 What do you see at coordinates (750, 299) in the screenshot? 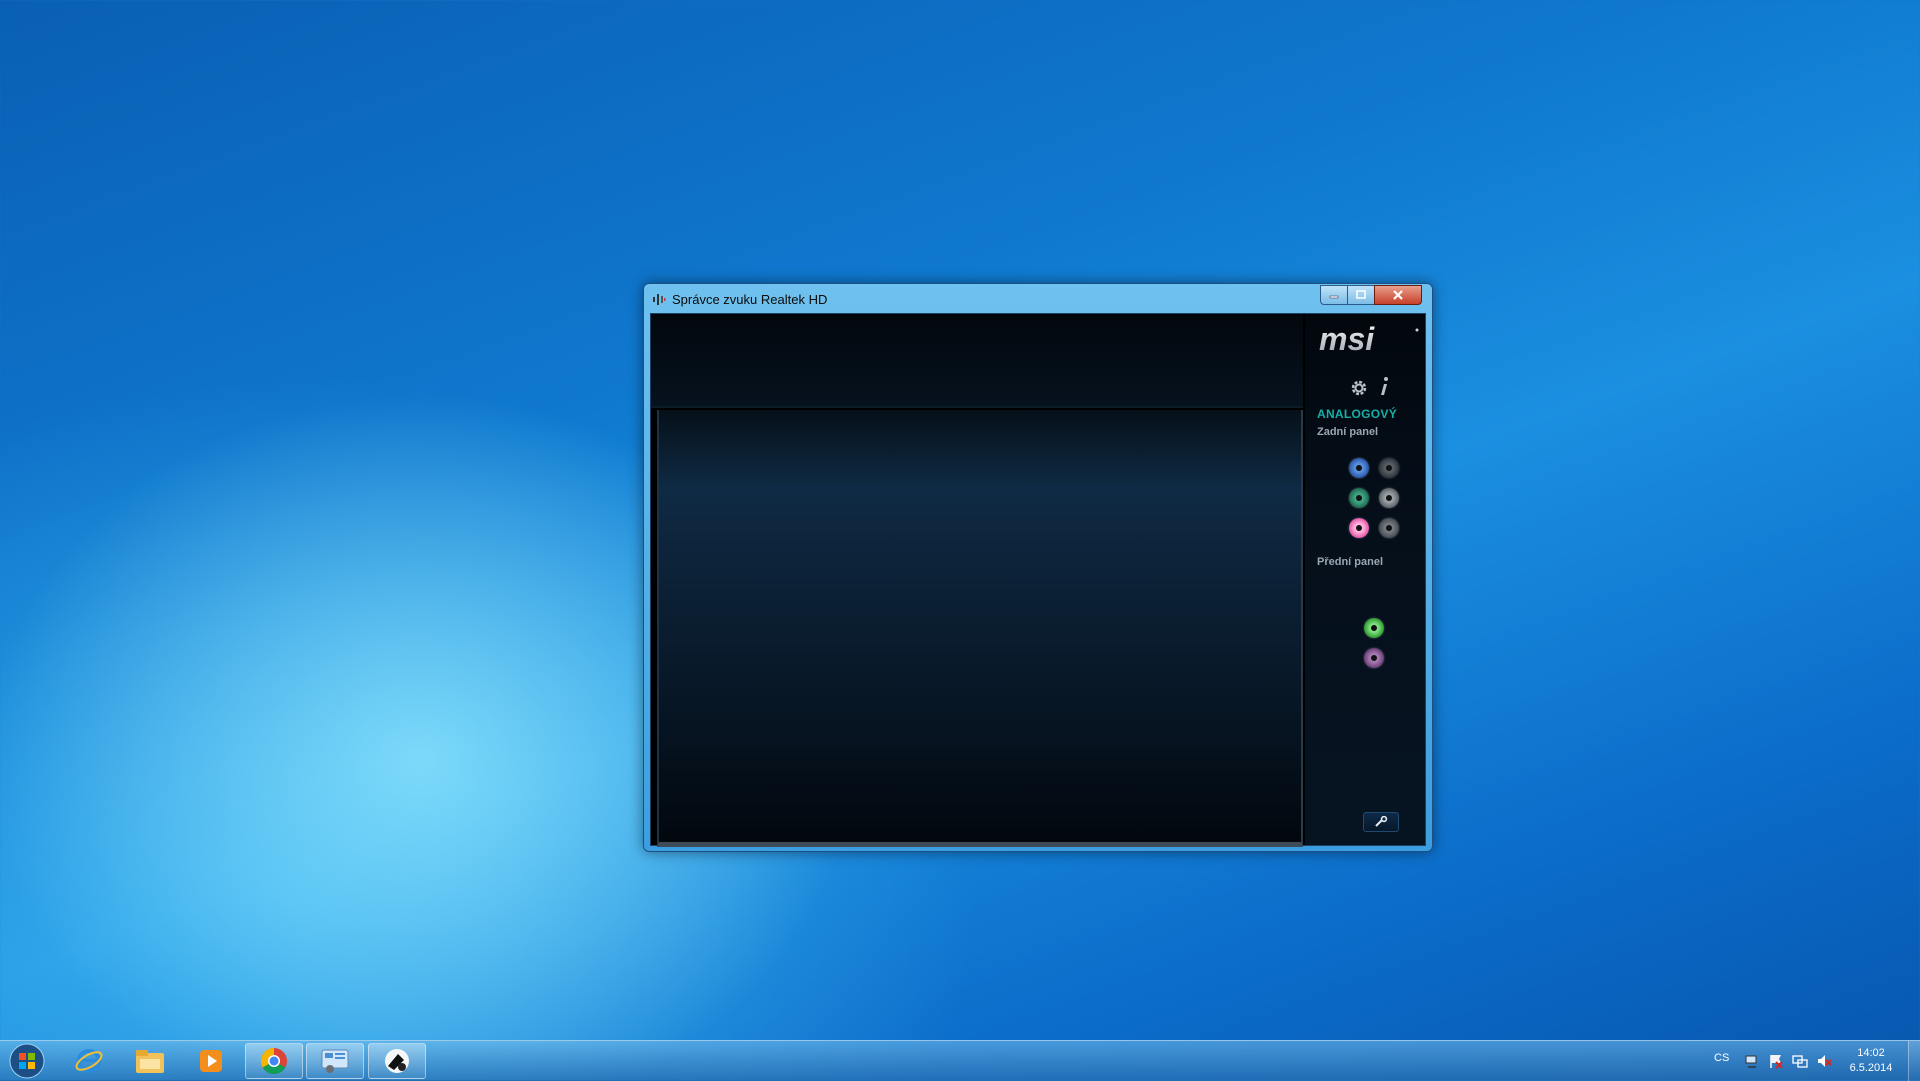
I see `window-title: Správce zvuku Realtek HD` at bounding box center [750, 299].